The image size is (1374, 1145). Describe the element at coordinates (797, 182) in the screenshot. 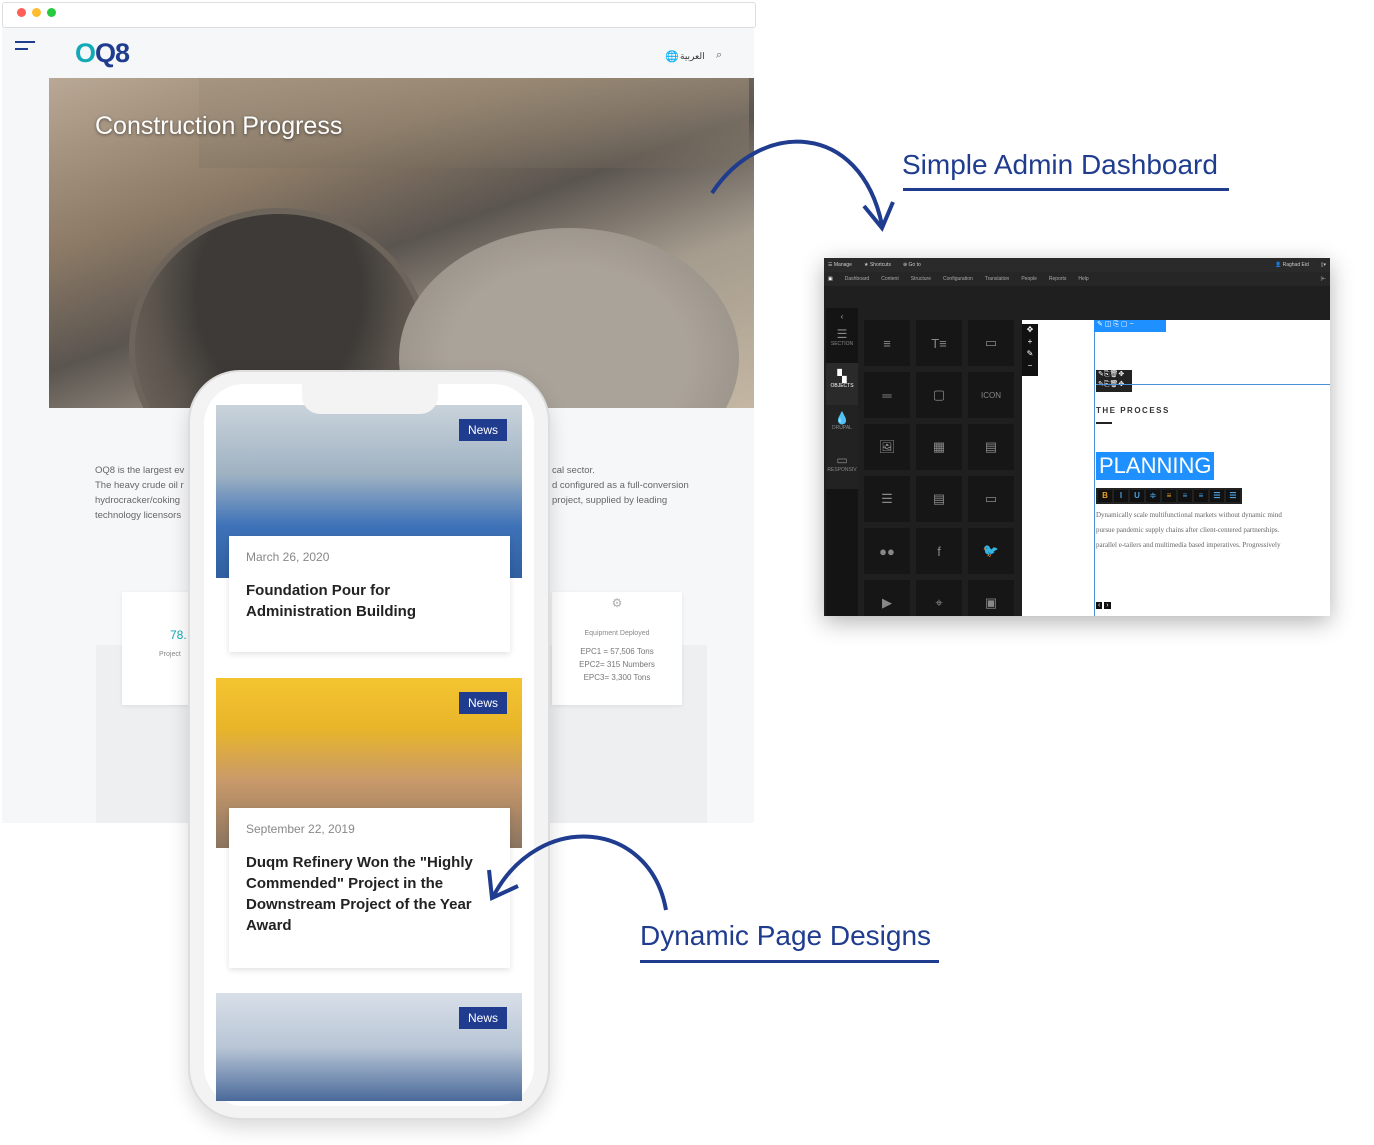

I see `arrow-to-admin` at that location.